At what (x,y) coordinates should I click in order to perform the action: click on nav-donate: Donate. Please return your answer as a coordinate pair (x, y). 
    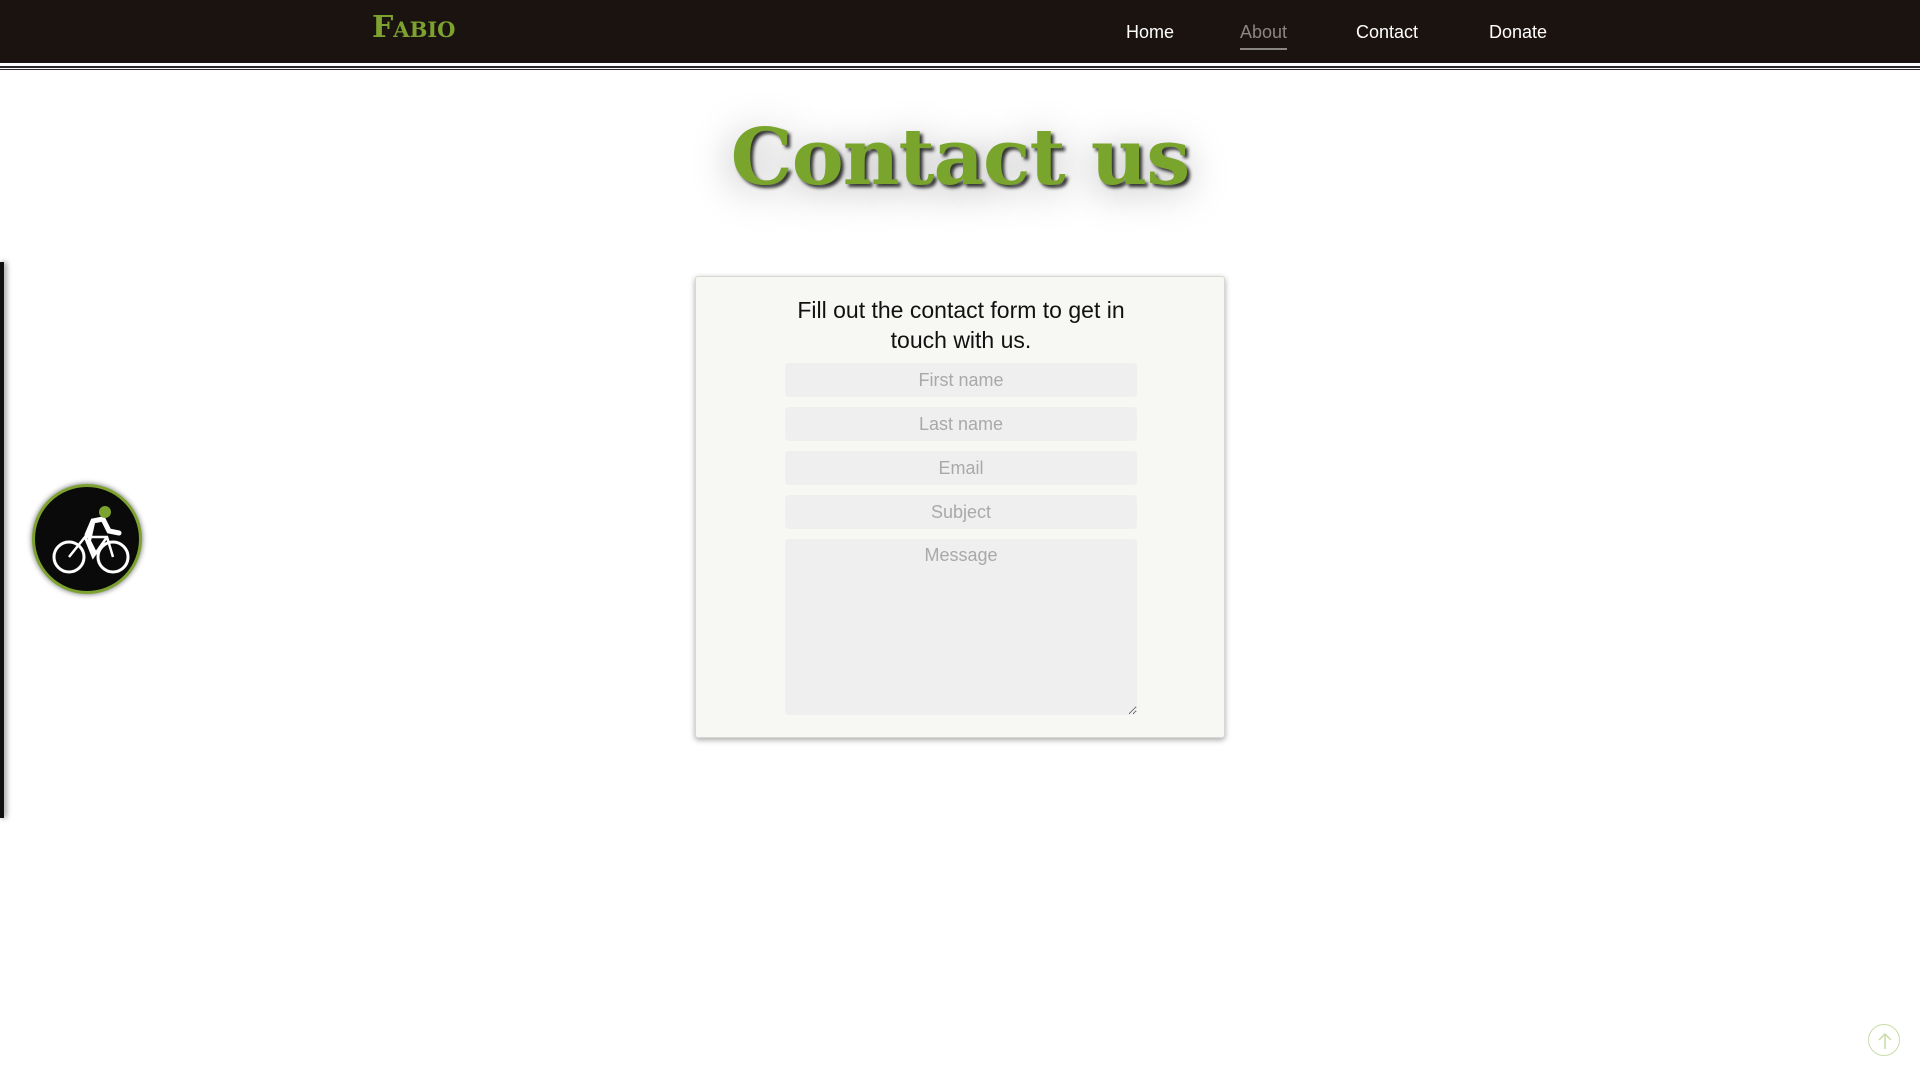
    Looking at the image, I should click on (1518, 32).